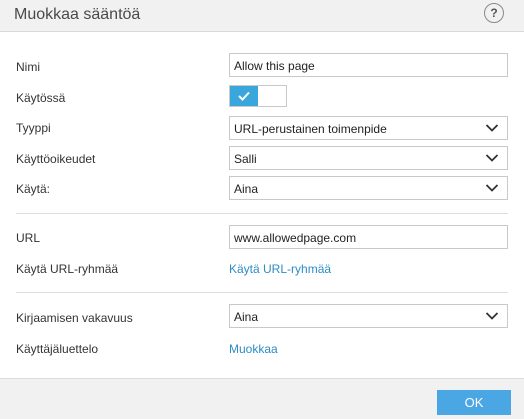 The width and height of the screenshot is (524, 419). Describe the element at coordinates (474, 402) in the screenshot. I see `ok-button: OK` at that location.